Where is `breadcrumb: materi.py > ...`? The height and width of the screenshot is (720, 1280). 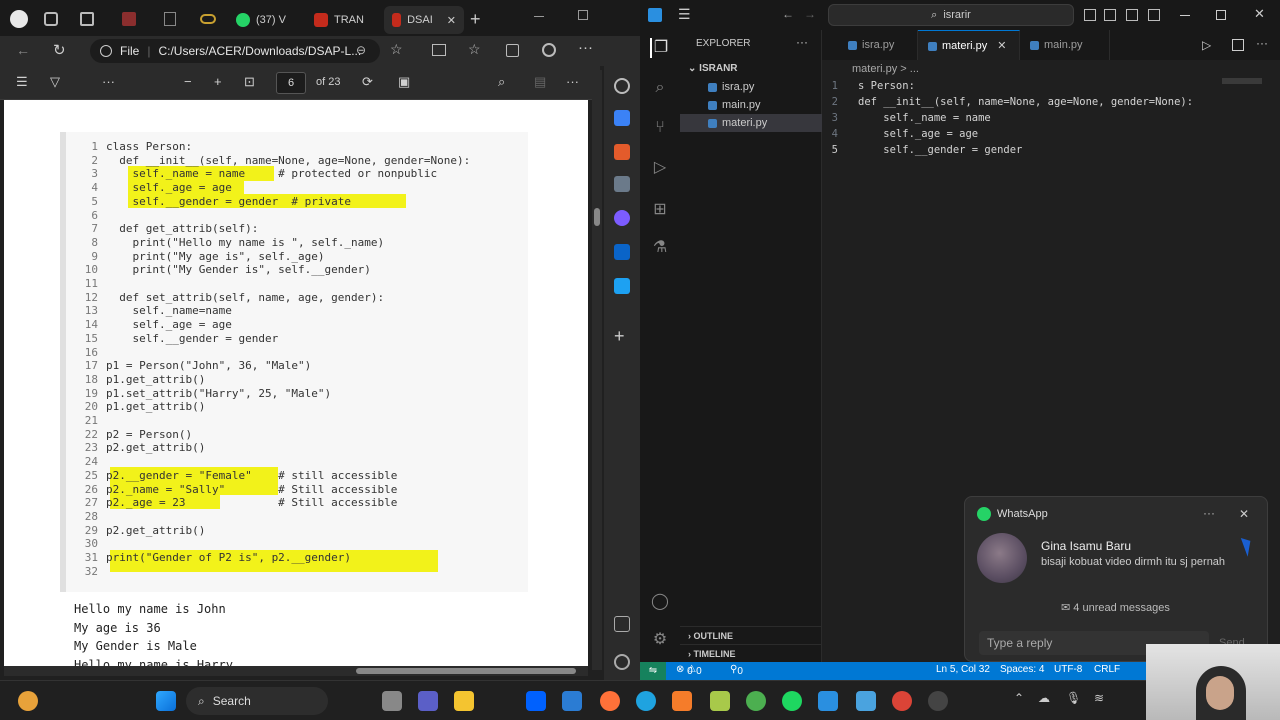 breadcrumb: materi.py > ... is located at coordinates (885, 69).